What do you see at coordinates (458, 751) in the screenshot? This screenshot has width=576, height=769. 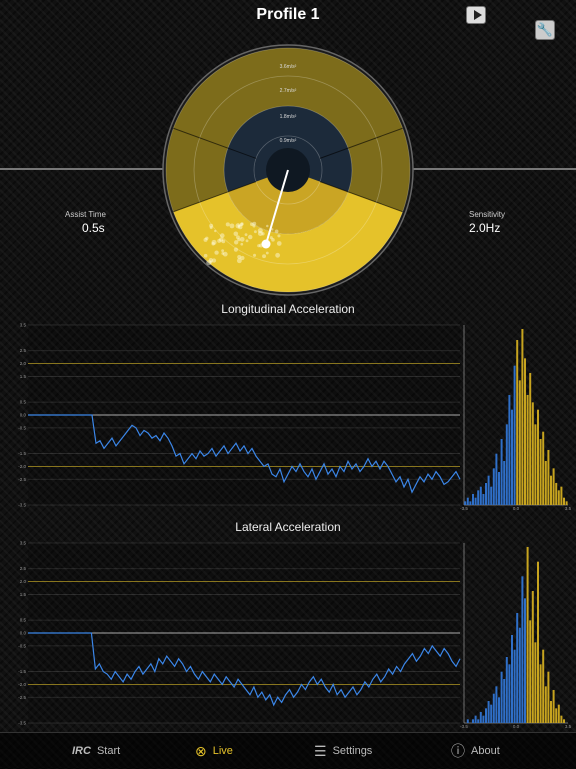 I see `info-icon: ⓘ` at bounding box center [458, 751].